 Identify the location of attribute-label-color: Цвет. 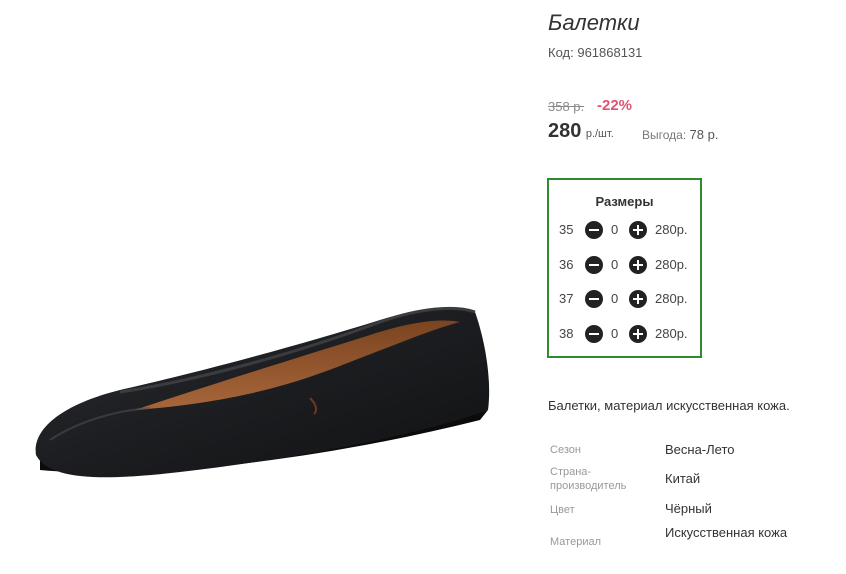
(562, 510).